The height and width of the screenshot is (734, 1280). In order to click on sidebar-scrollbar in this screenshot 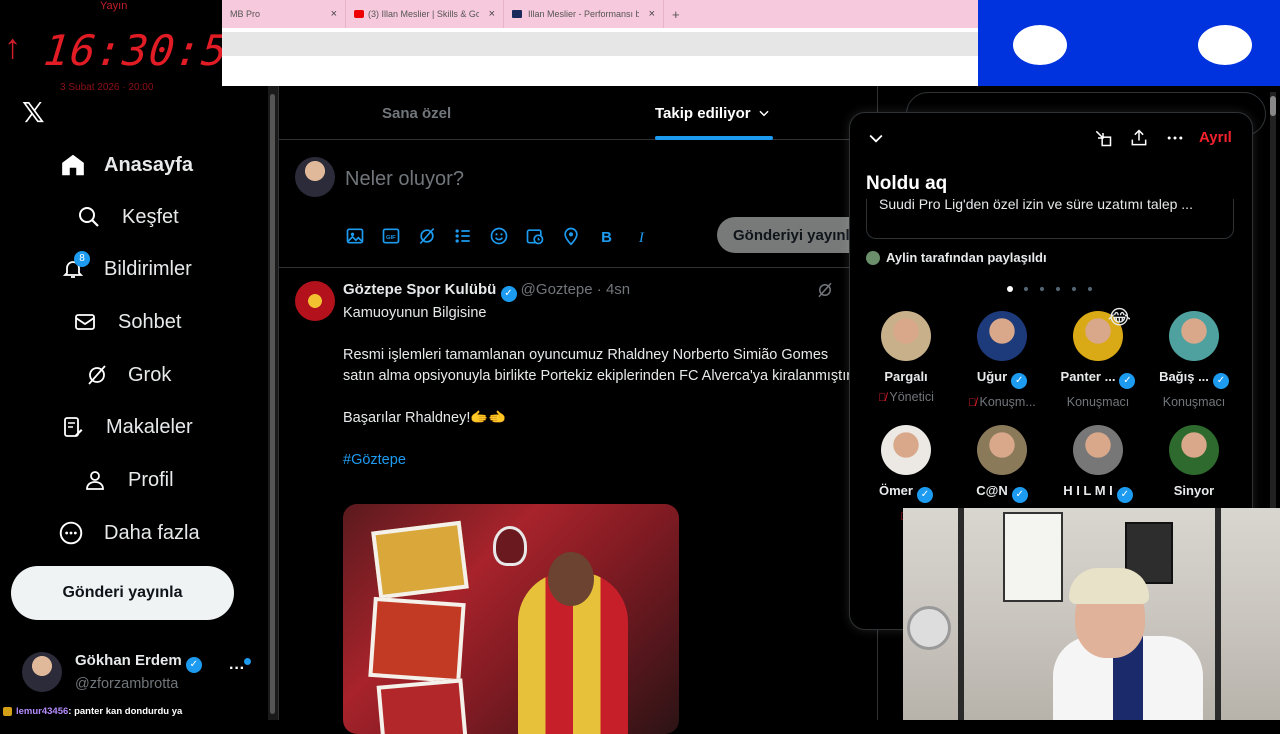, I will do `click(273, 403)`.